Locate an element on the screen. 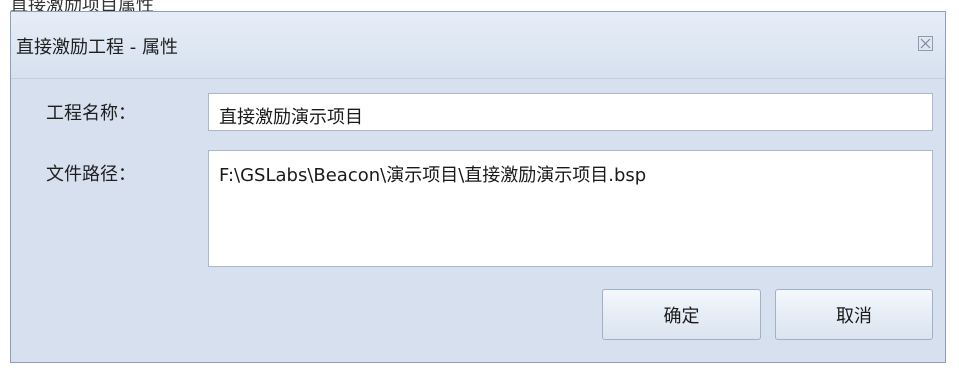 The image size is (959, 373). cancel-button: 取消 is located at coordinates (854, 314).